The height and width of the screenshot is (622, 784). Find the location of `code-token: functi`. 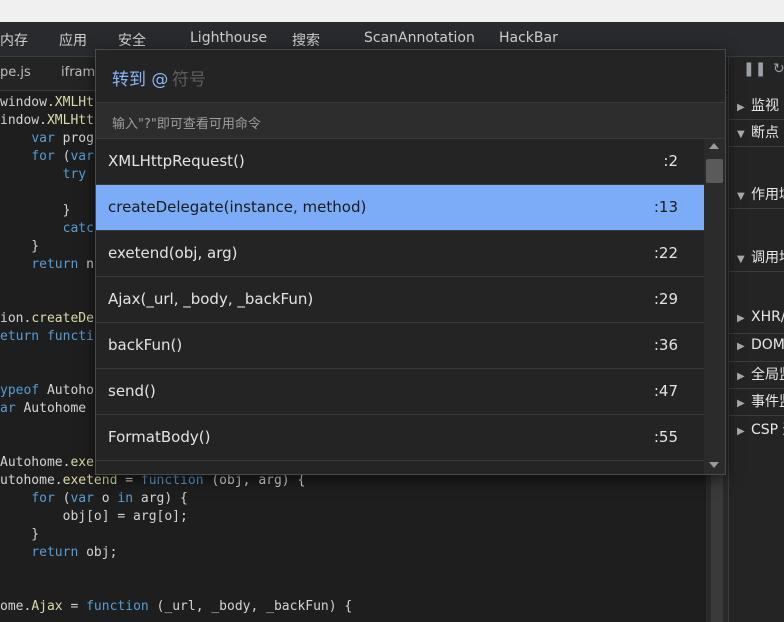

code-token: functi is located at coordinates (70, 336).